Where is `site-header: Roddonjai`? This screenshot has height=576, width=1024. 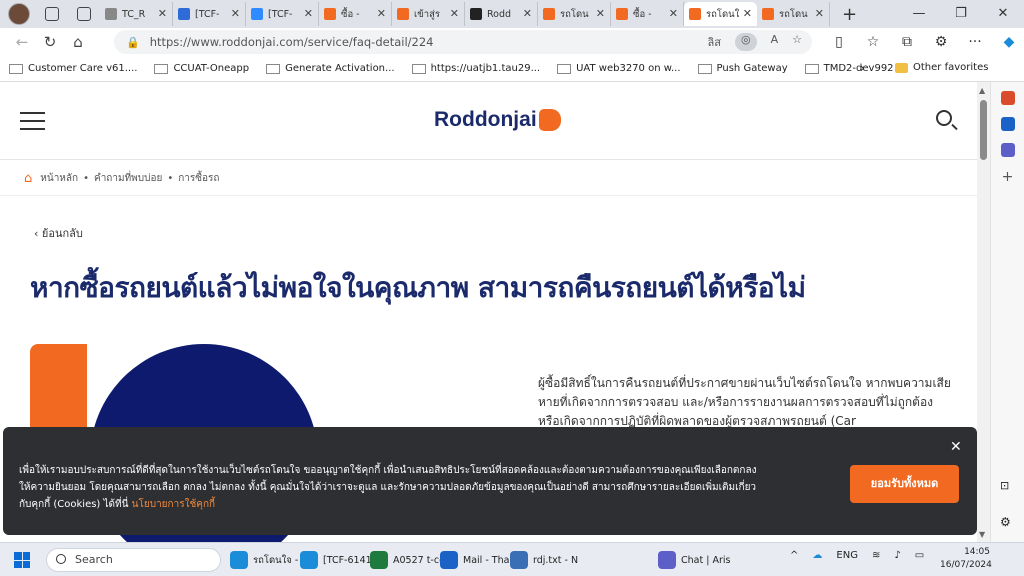
site-header: Roddonjai is located at coordinates (488, 121).